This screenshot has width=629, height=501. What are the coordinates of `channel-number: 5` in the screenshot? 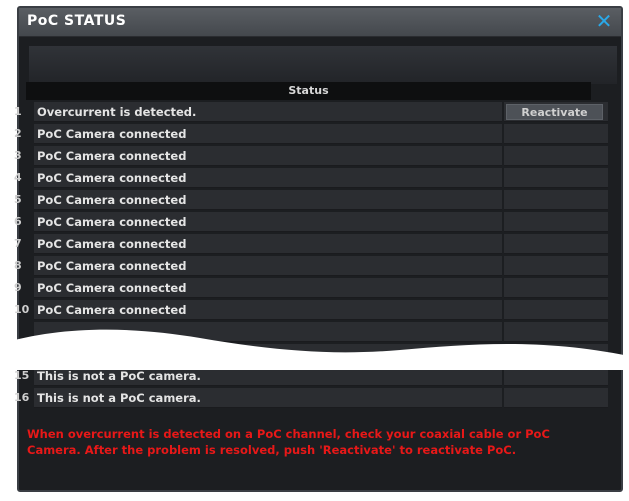 It's located at (18, 199).